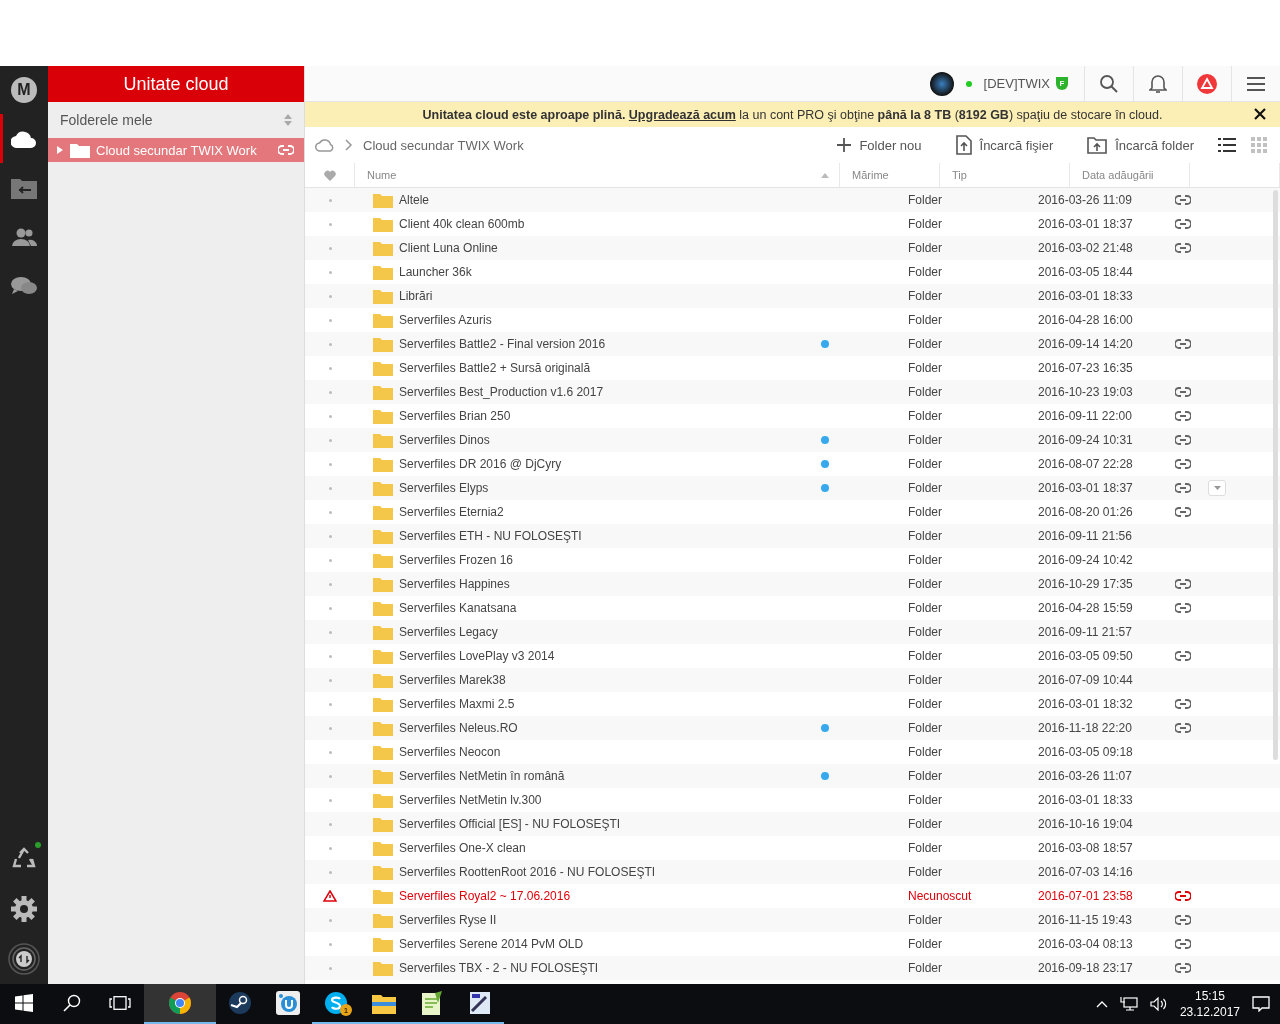 This screenshot has width=1280, height=1024. Describe the element at coordinates (941, 83) in the screenshot. I see `avatar` at that location.